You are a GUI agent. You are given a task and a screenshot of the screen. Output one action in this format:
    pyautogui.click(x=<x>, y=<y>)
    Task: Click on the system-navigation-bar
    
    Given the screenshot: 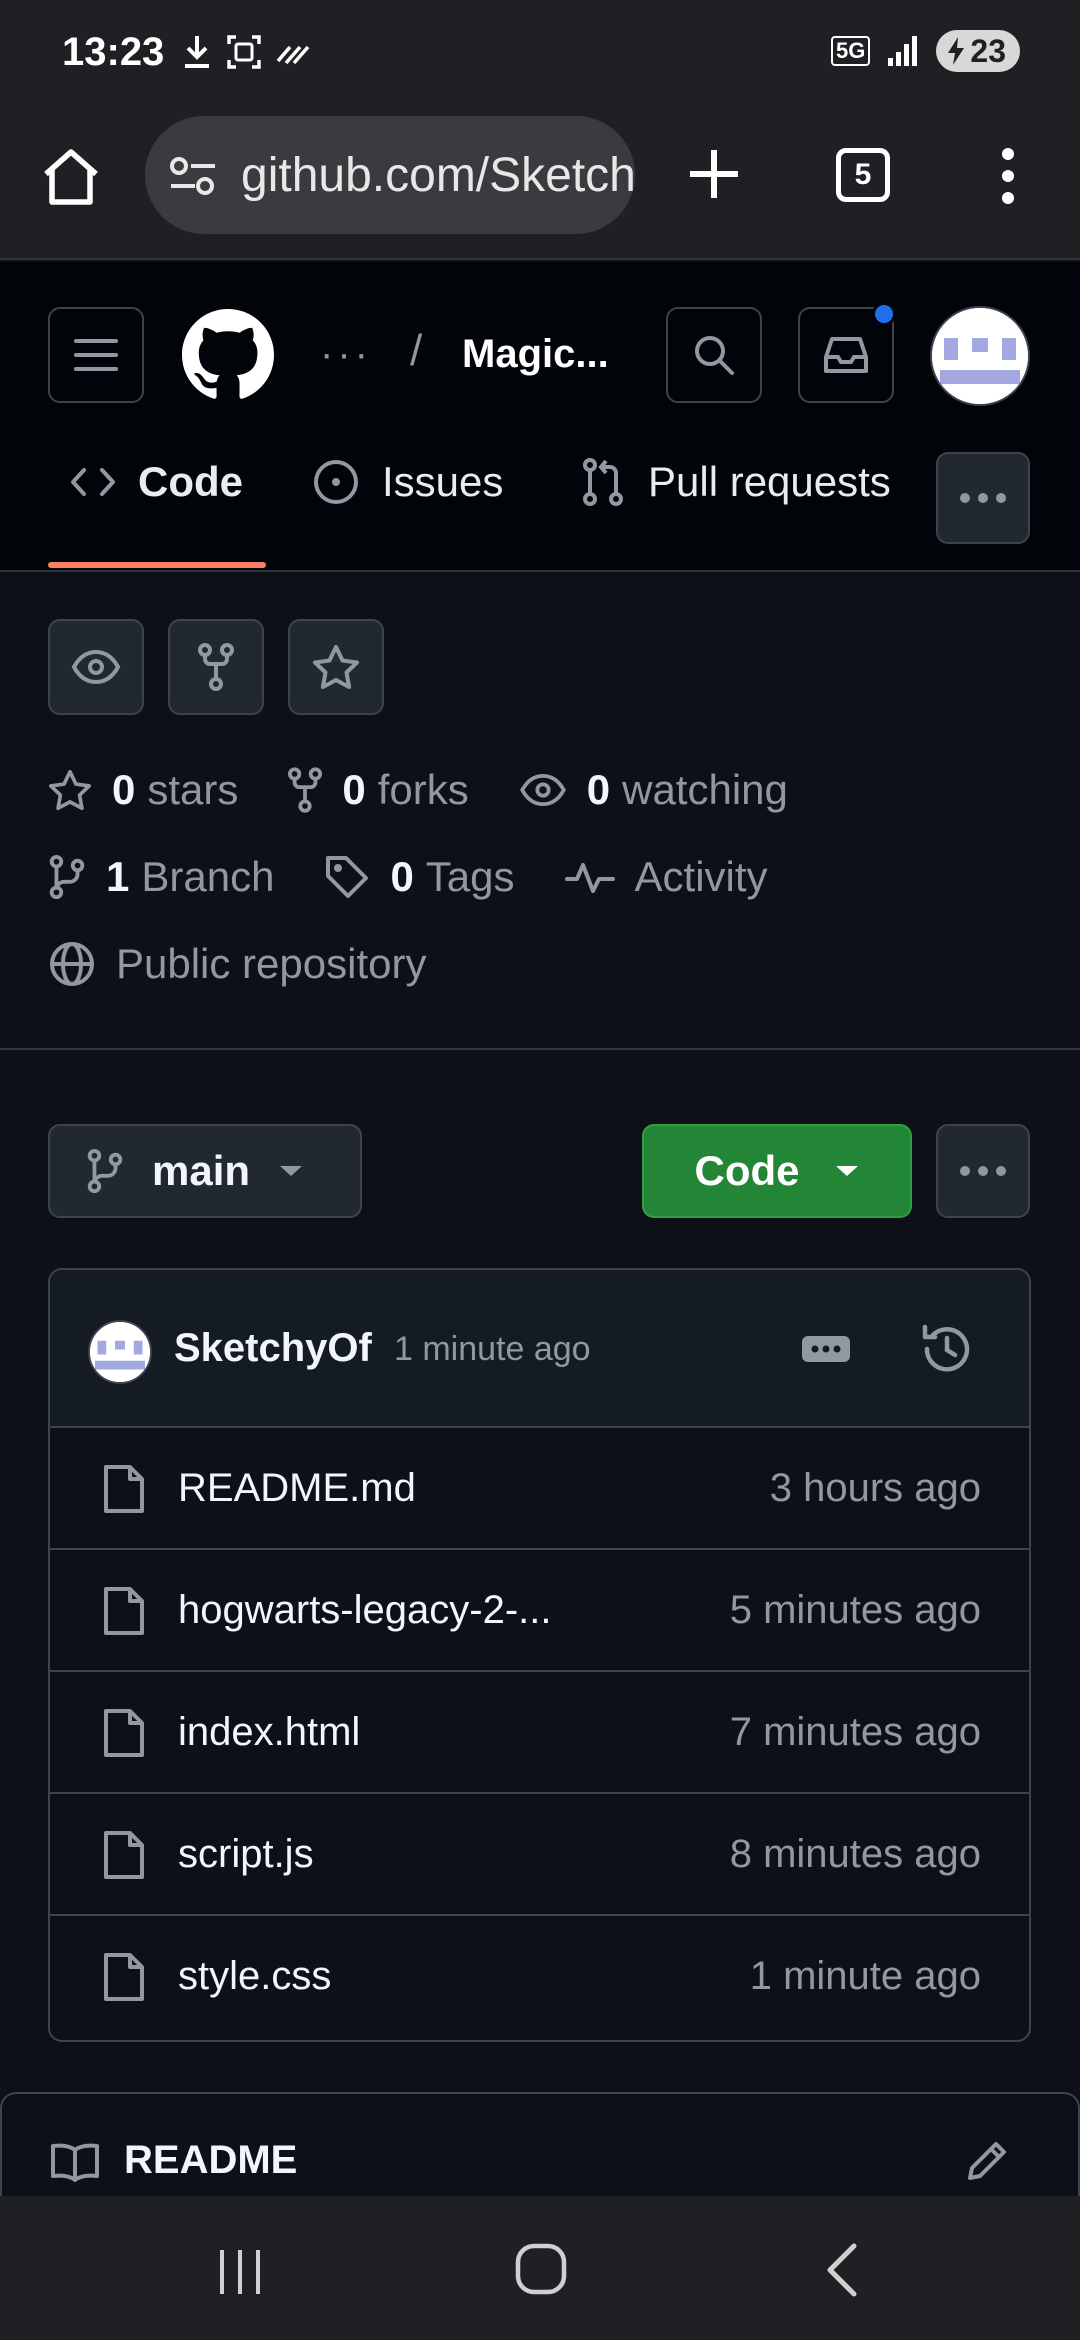 What is the action you would take?
    pyautogui.click(x=540, y=2268)
    